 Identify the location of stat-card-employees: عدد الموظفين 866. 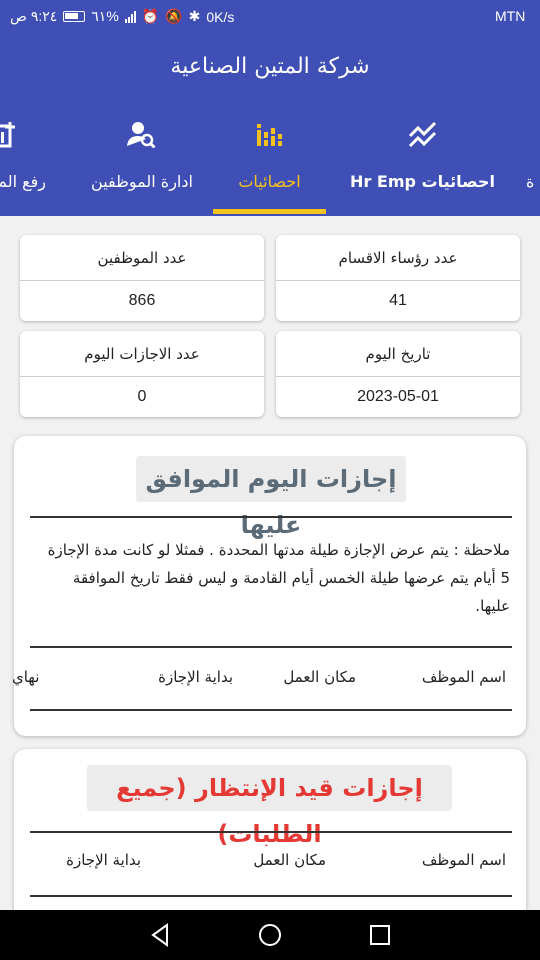
(142, 278).